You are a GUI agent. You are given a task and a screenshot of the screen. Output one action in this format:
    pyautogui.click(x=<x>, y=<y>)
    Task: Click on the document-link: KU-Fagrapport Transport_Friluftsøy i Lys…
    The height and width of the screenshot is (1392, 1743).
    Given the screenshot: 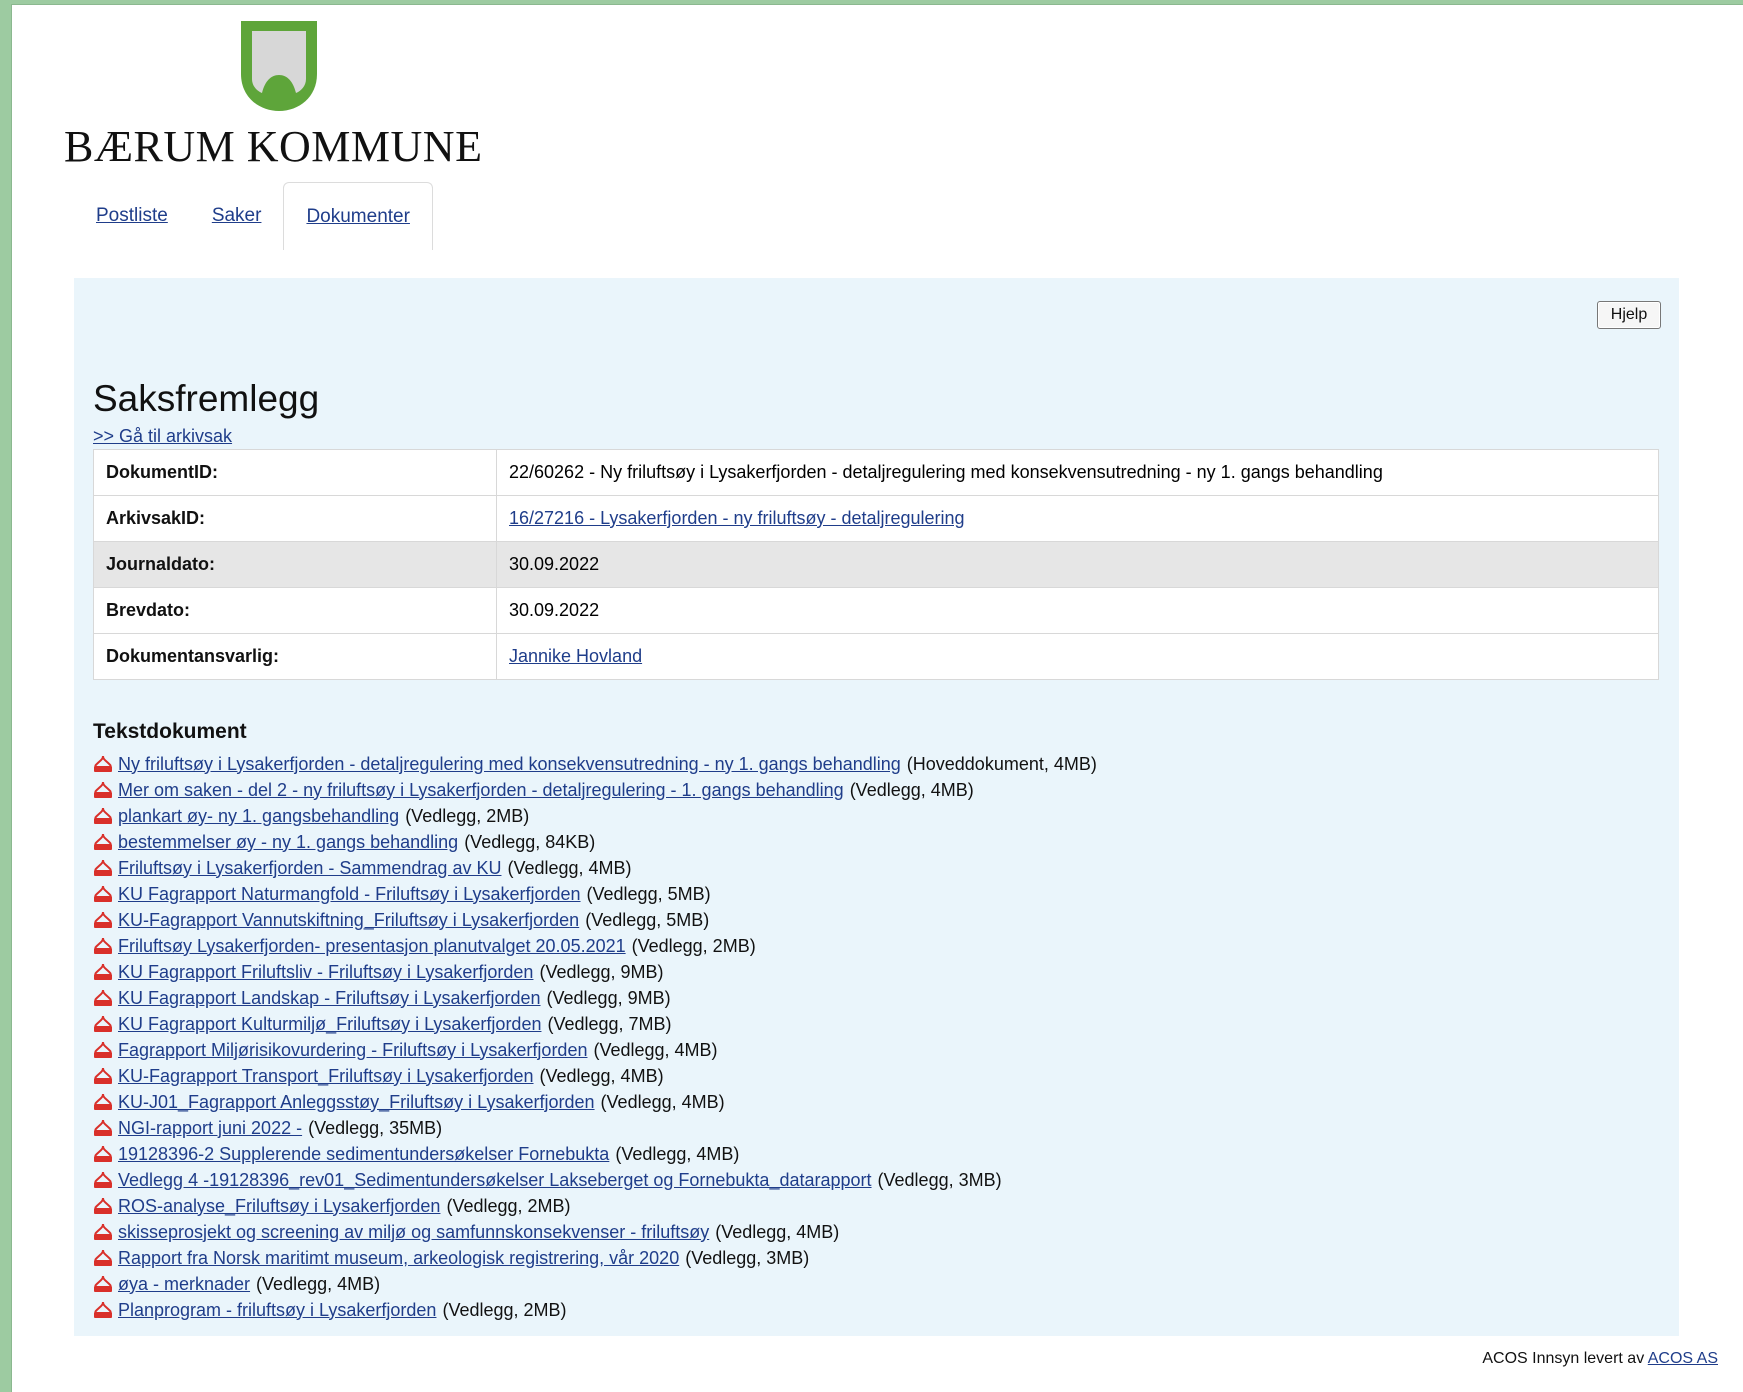 What is the action you would take?
    pyautogui.click(x=326, y=1076)
    